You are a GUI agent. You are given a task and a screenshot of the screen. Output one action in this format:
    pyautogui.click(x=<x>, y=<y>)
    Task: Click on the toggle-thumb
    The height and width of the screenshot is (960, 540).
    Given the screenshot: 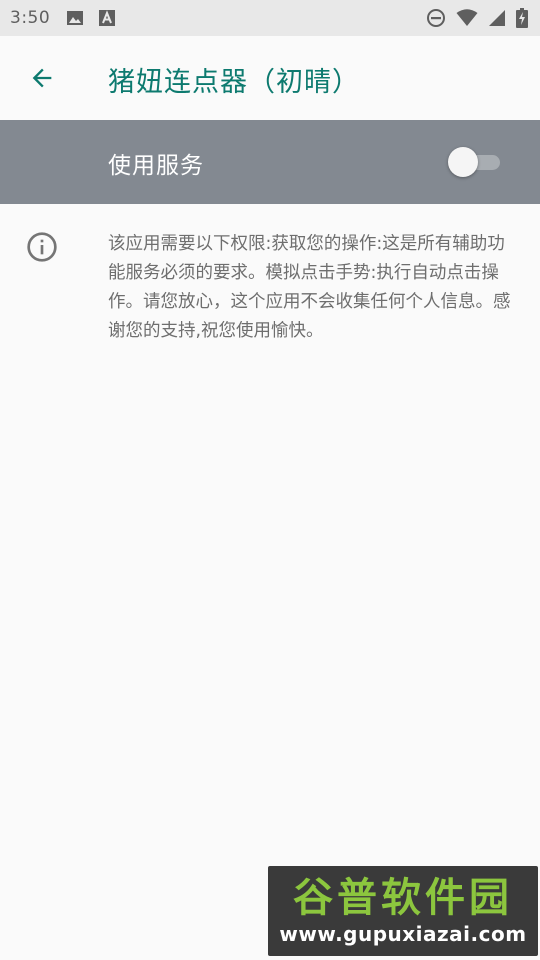 What is the action you would take?
    pyautogui.click(x=463, y=162)
    